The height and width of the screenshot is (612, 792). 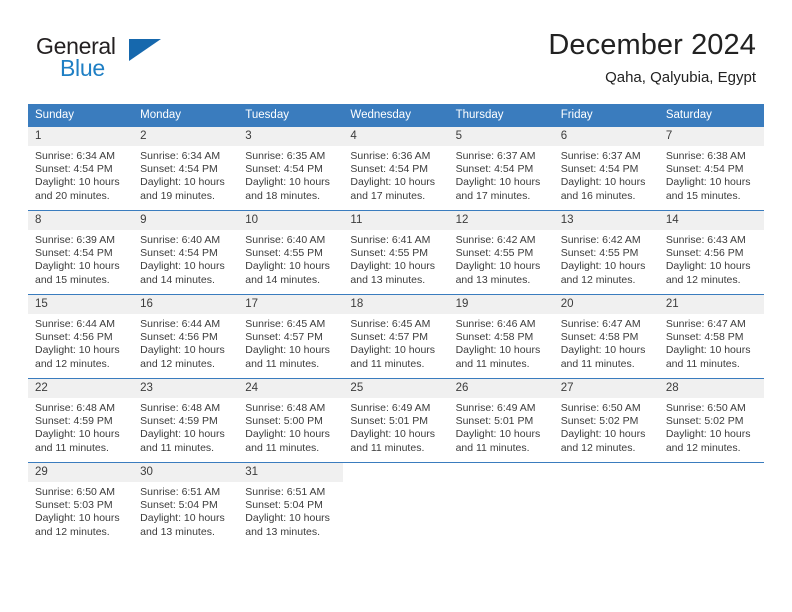 What do you see at coordinates (75, 324) in the screenshot?
I see `sunrise-text: Sunrise: 6:44 AM` at bounding box center [75, 324].